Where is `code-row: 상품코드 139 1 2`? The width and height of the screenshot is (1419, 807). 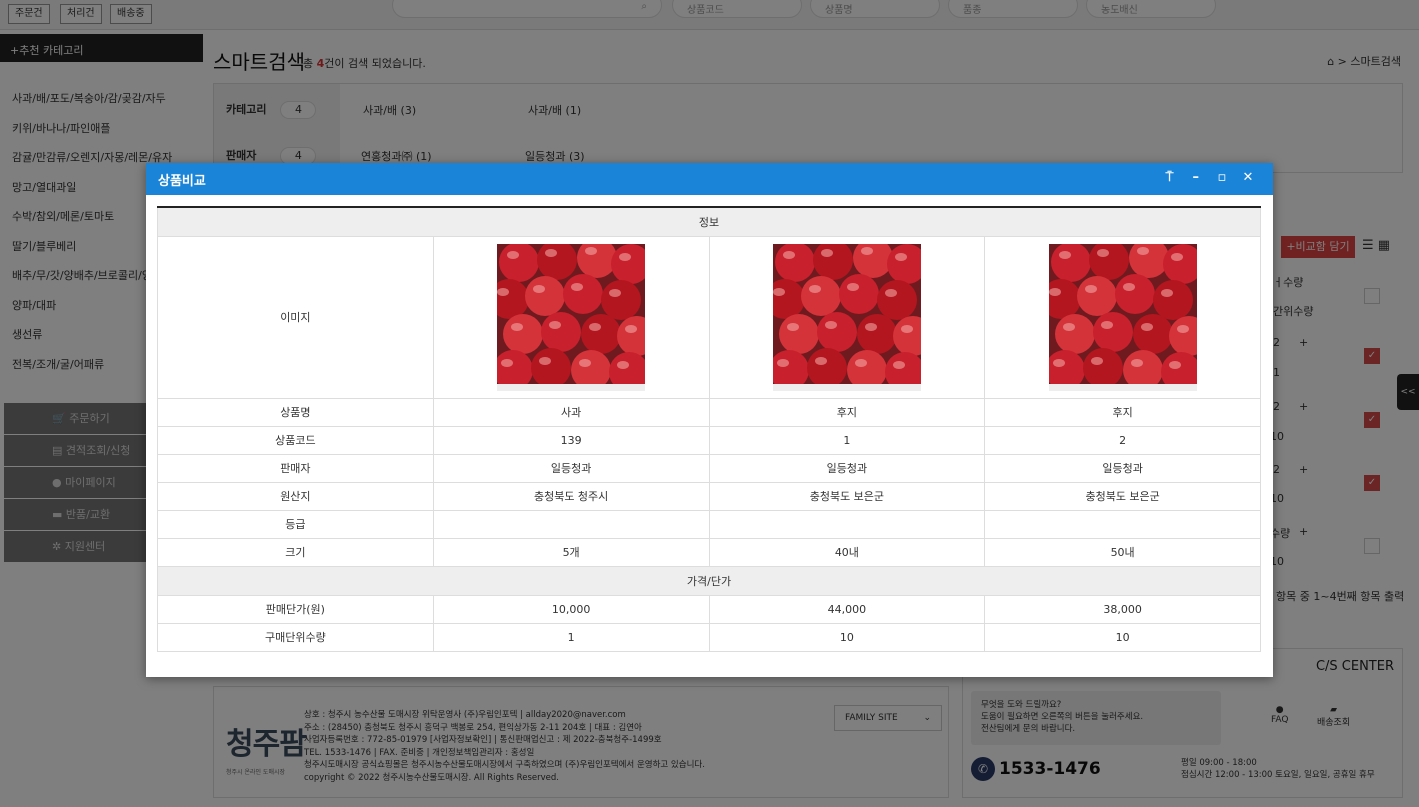 code-row: 상품코드 139 1 2 is located at coordinates (709, 440).